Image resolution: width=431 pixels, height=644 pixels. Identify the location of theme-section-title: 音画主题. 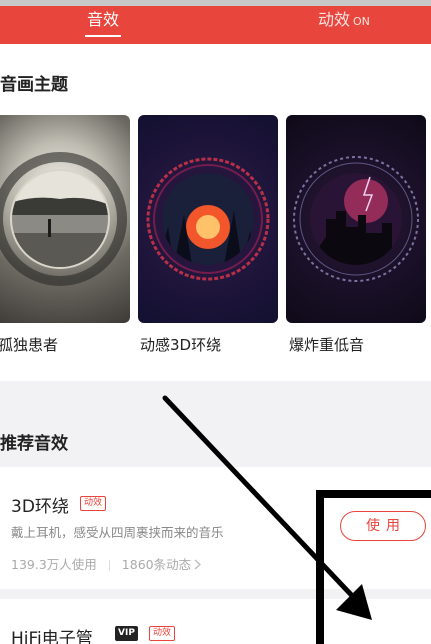
(34, 85).